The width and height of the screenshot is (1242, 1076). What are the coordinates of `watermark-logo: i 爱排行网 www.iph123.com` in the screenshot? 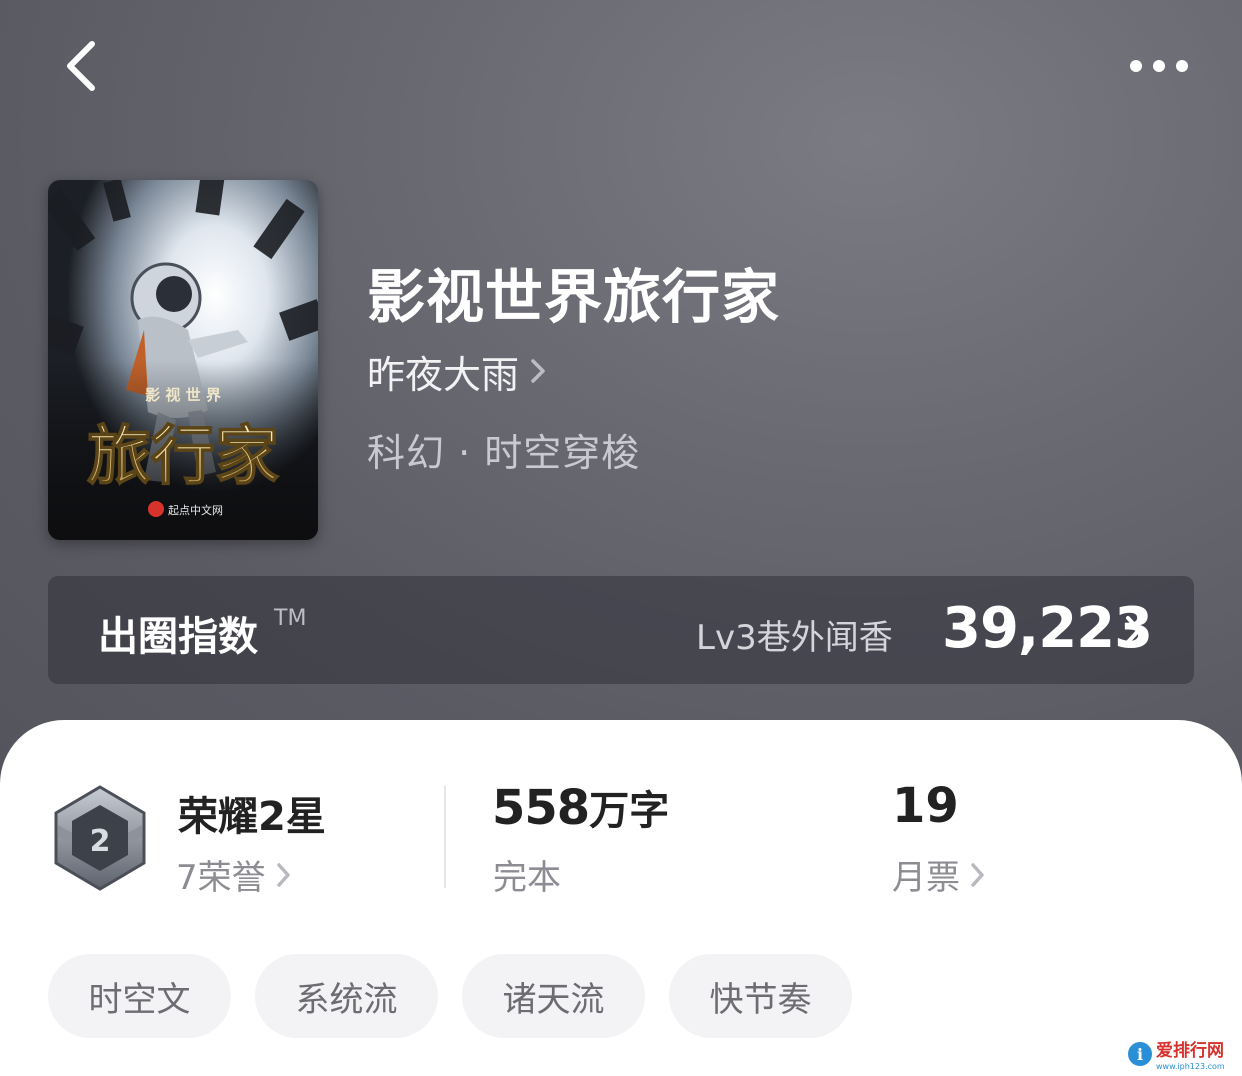 It's located at (1176, 1055).